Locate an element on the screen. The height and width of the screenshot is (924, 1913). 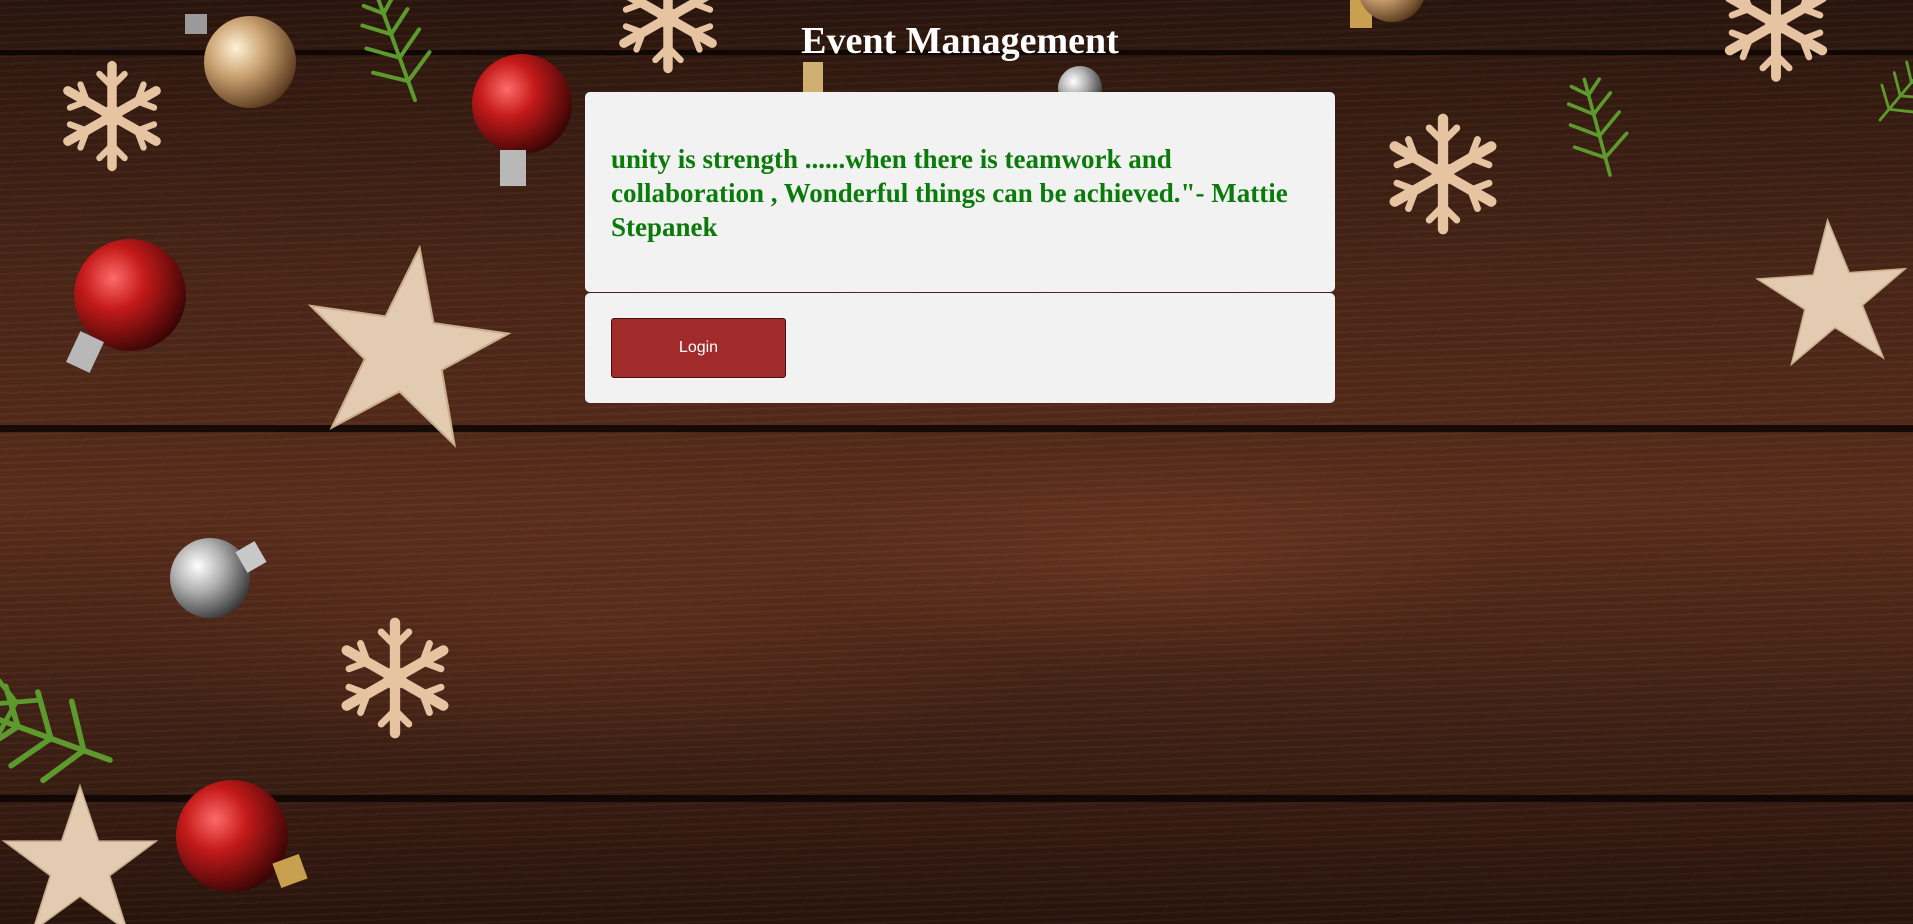
page-title: Event Management is located at coordinates (960, 41).